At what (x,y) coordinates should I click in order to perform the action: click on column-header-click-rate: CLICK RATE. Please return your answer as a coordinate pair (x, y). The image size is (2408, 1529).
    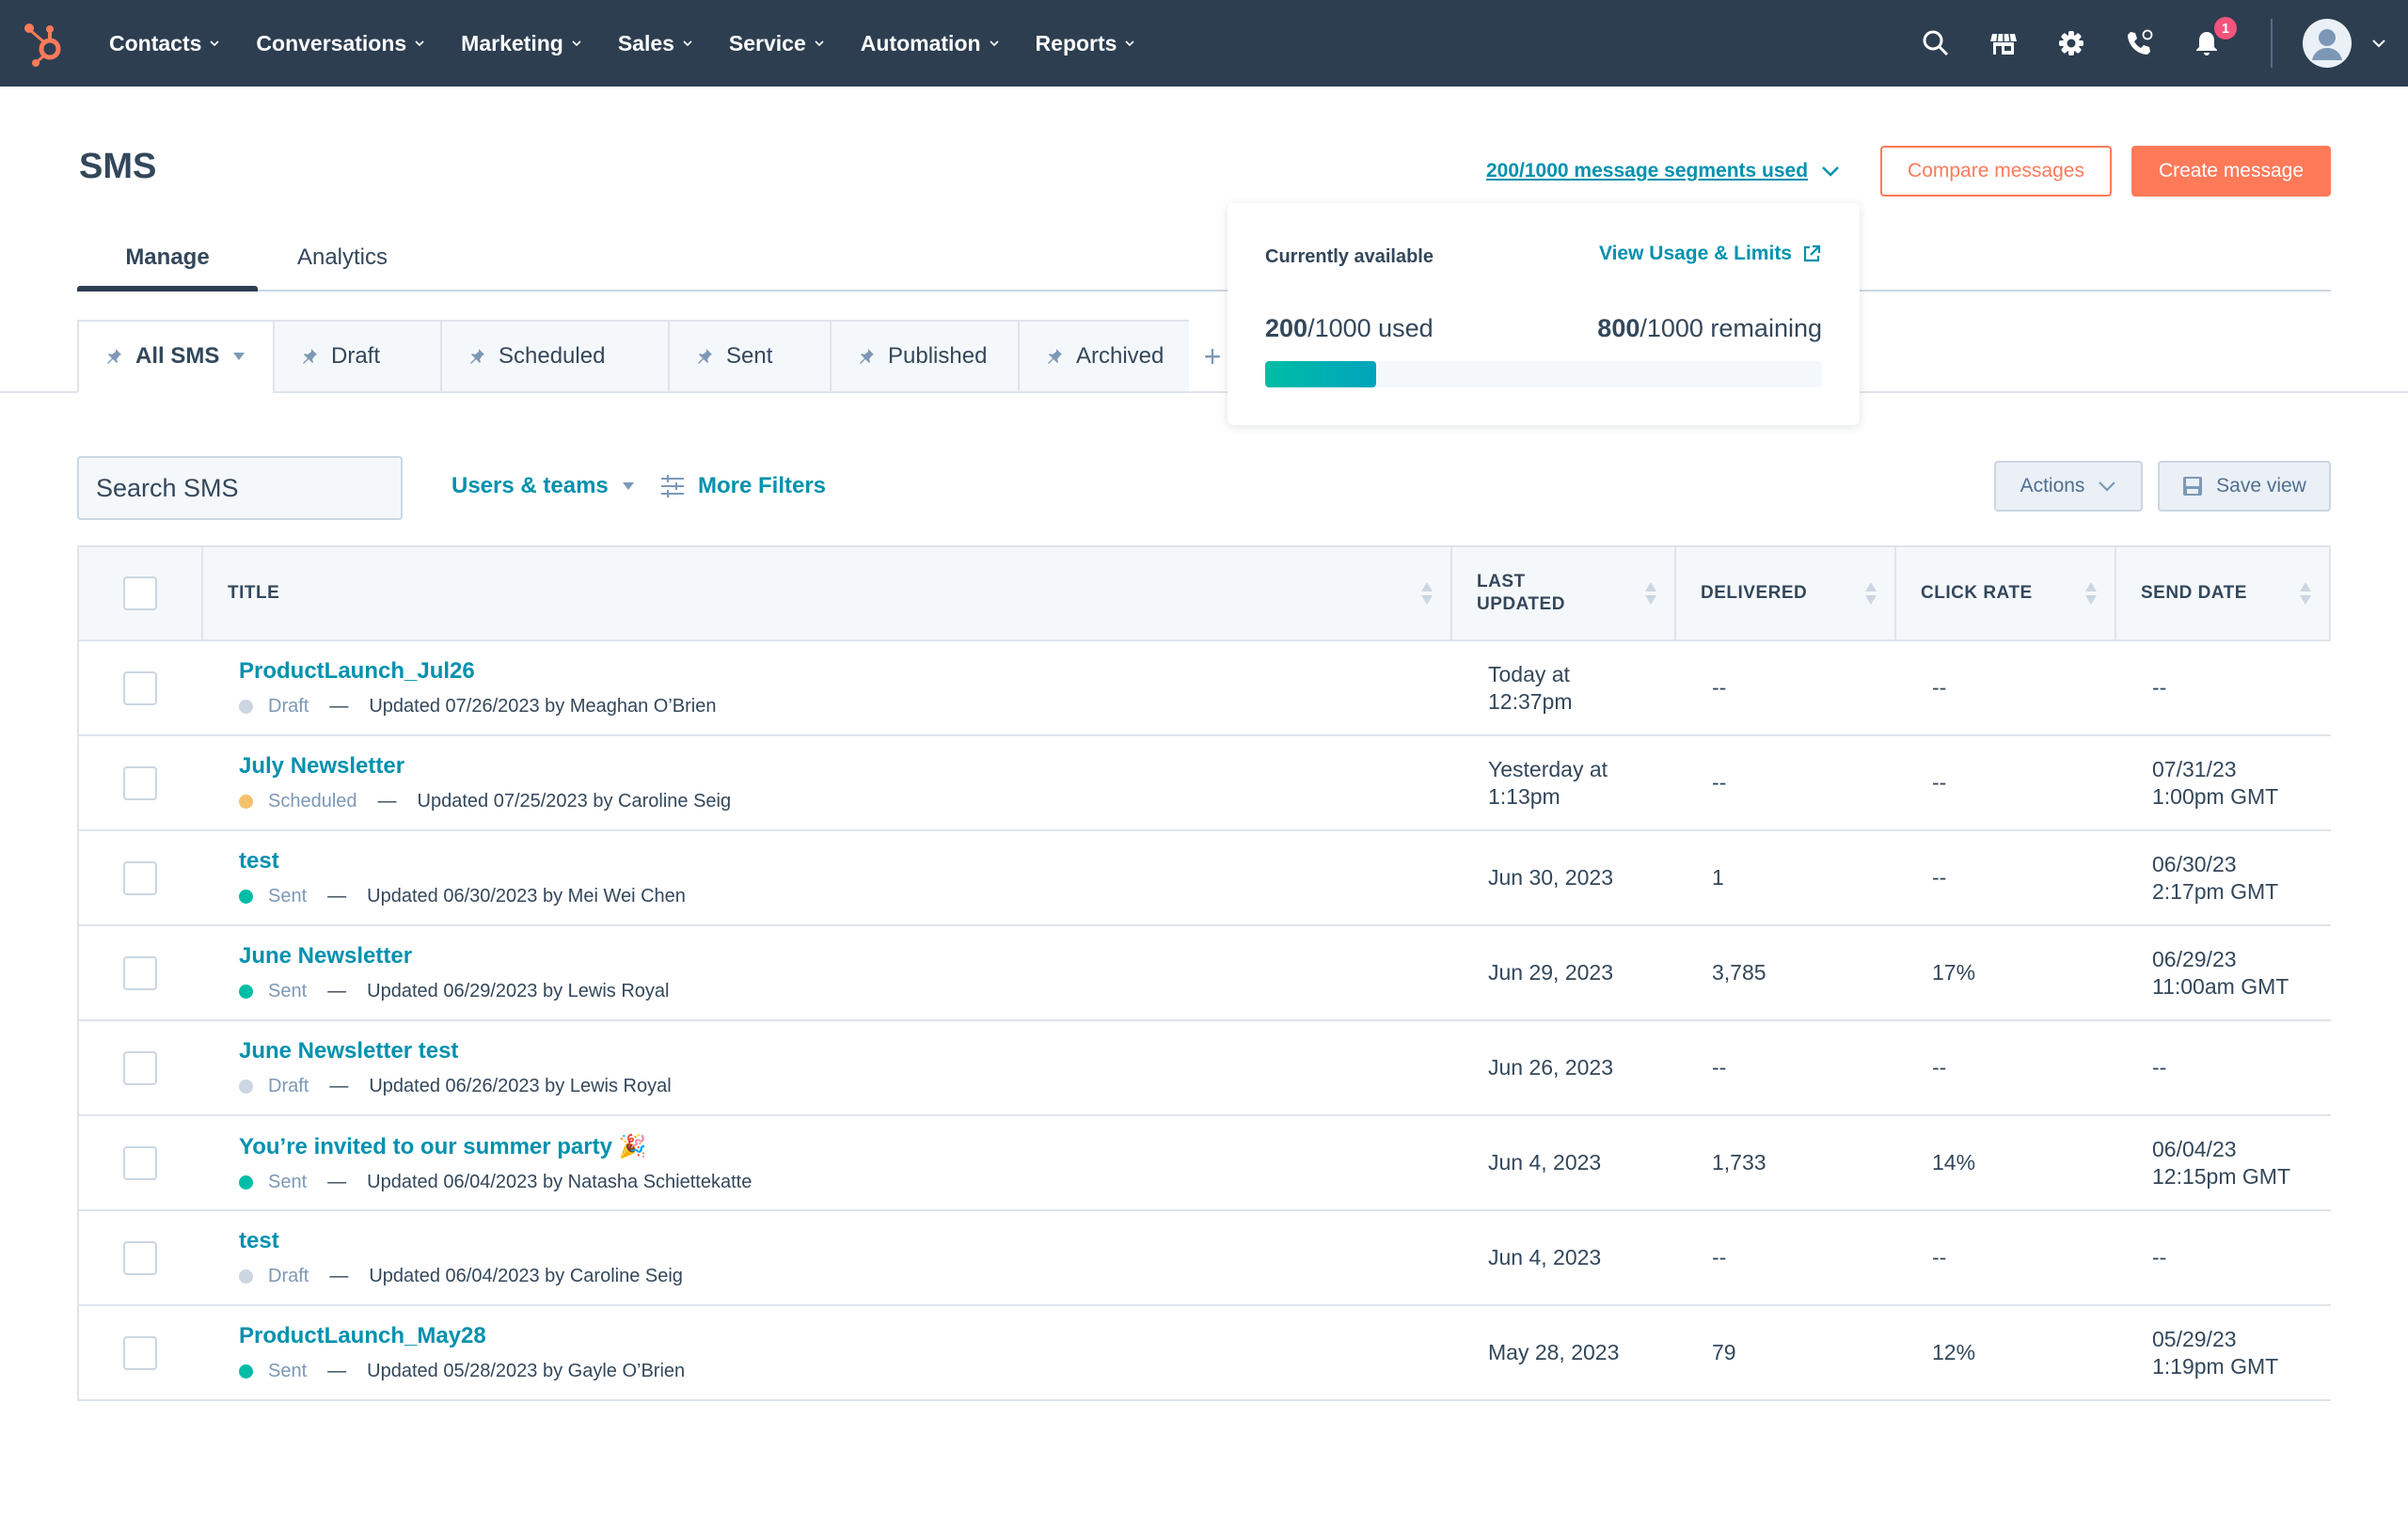
    Looking at the image, I should click on (2006, 593).